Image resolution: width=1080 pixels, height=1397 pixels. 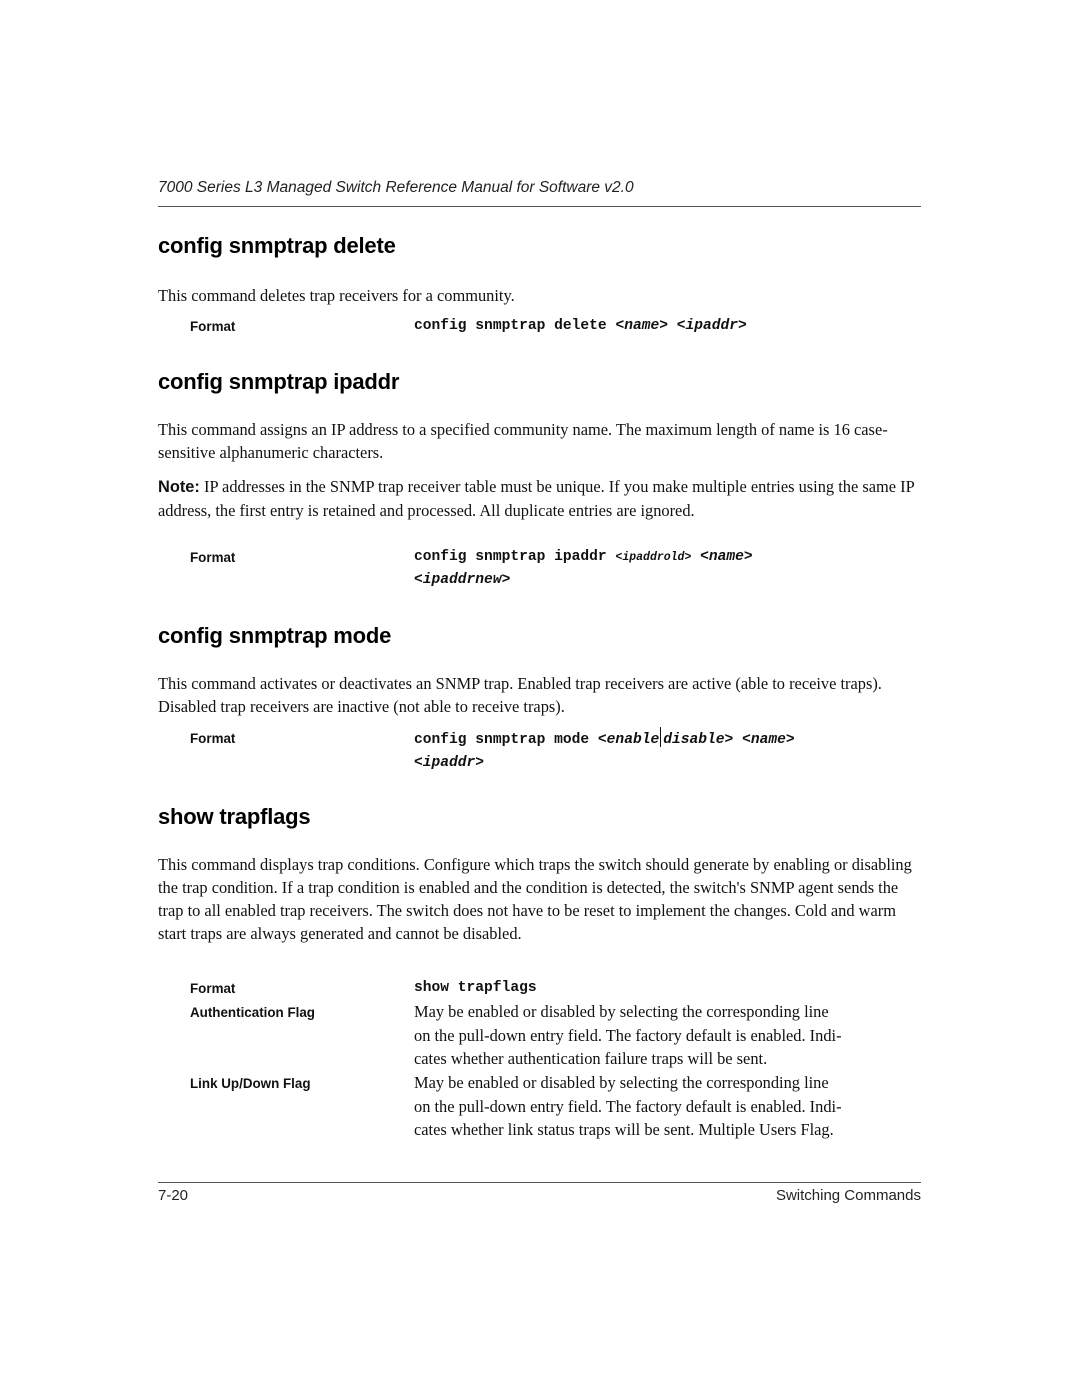 I want to click on section-heading-show-trapflags: show trapflags, so click(x=234, y=816).